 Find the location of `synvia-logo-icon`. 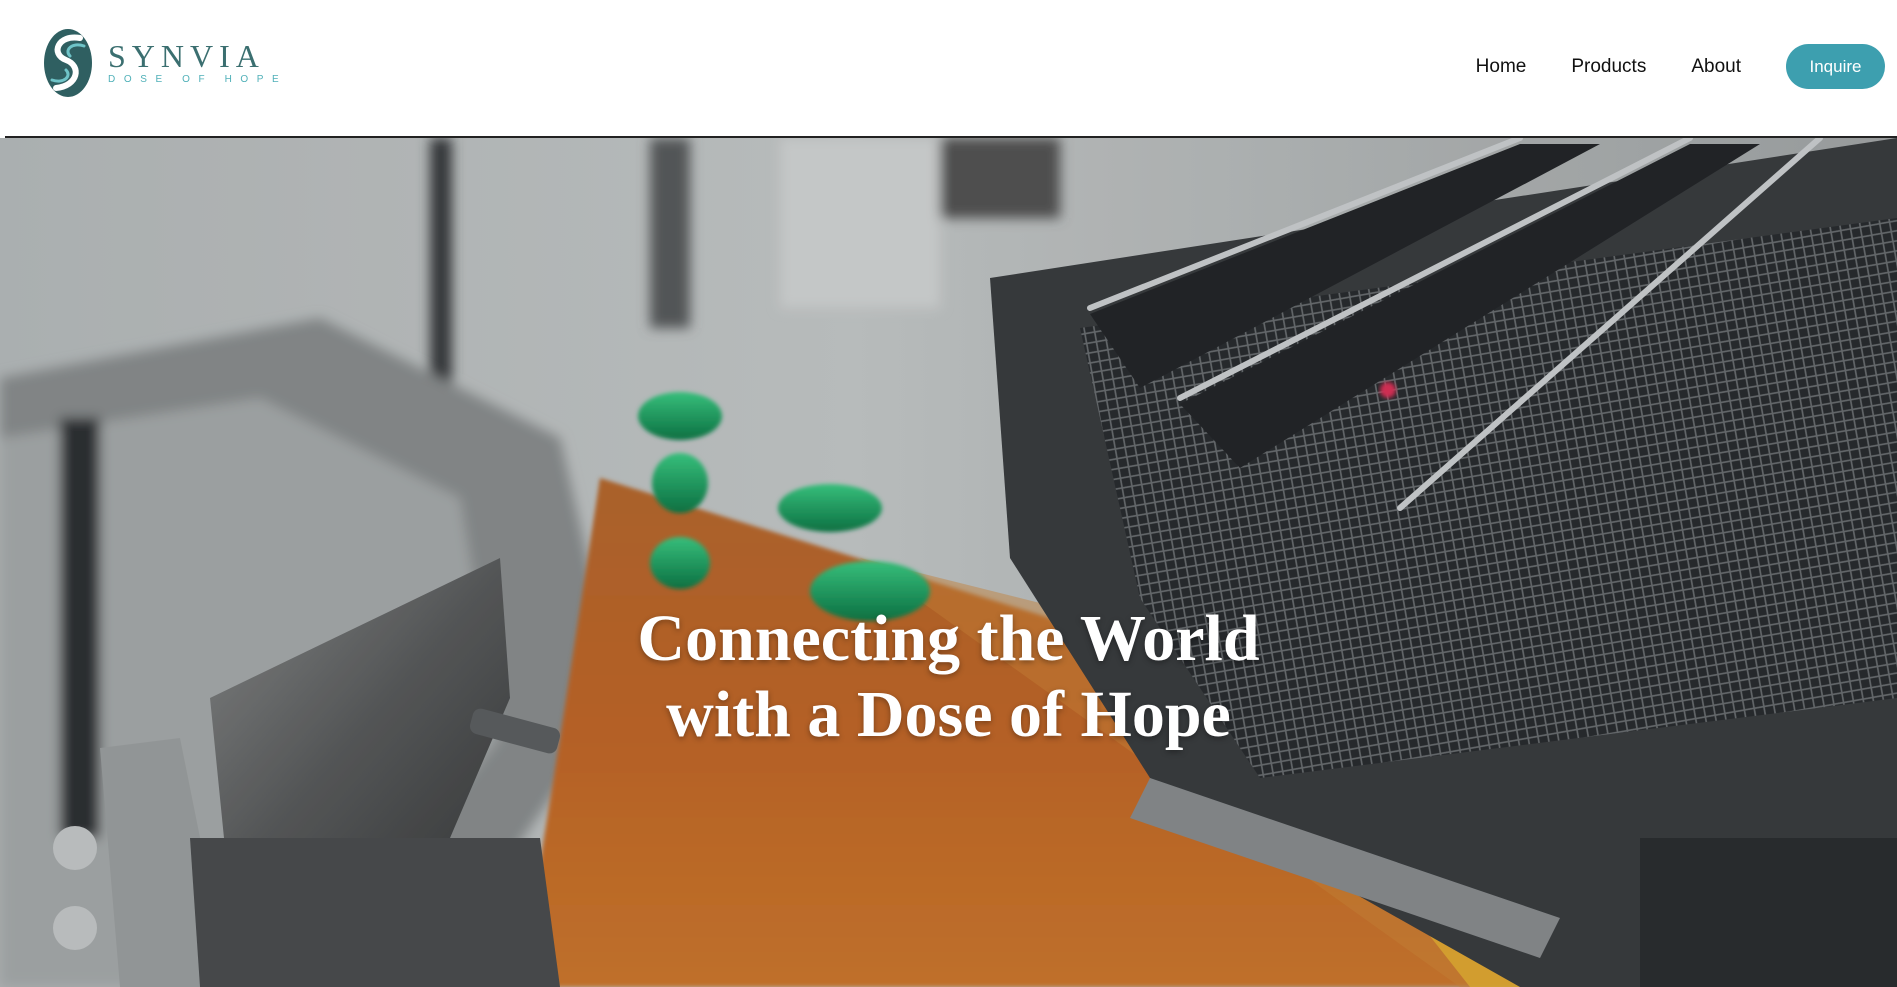

synvia-logo-icon is located at coordinates (68, 63).